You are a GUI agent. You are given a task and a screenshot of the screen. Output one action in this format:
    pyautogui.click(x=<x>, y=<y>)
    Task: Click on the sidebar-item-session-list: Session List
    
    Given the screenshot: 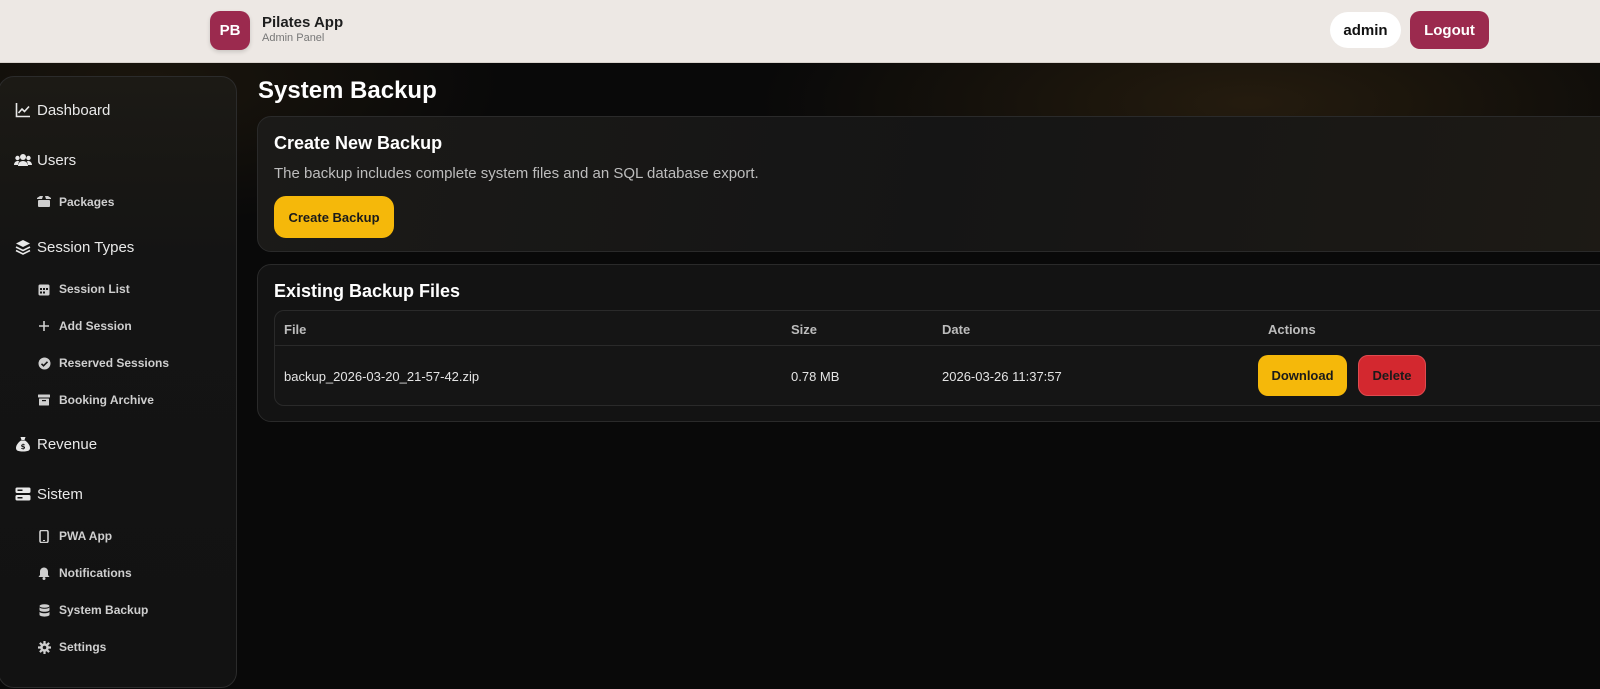 What is the action you would take?
    pyautogui.click(x=65, y=289)
    